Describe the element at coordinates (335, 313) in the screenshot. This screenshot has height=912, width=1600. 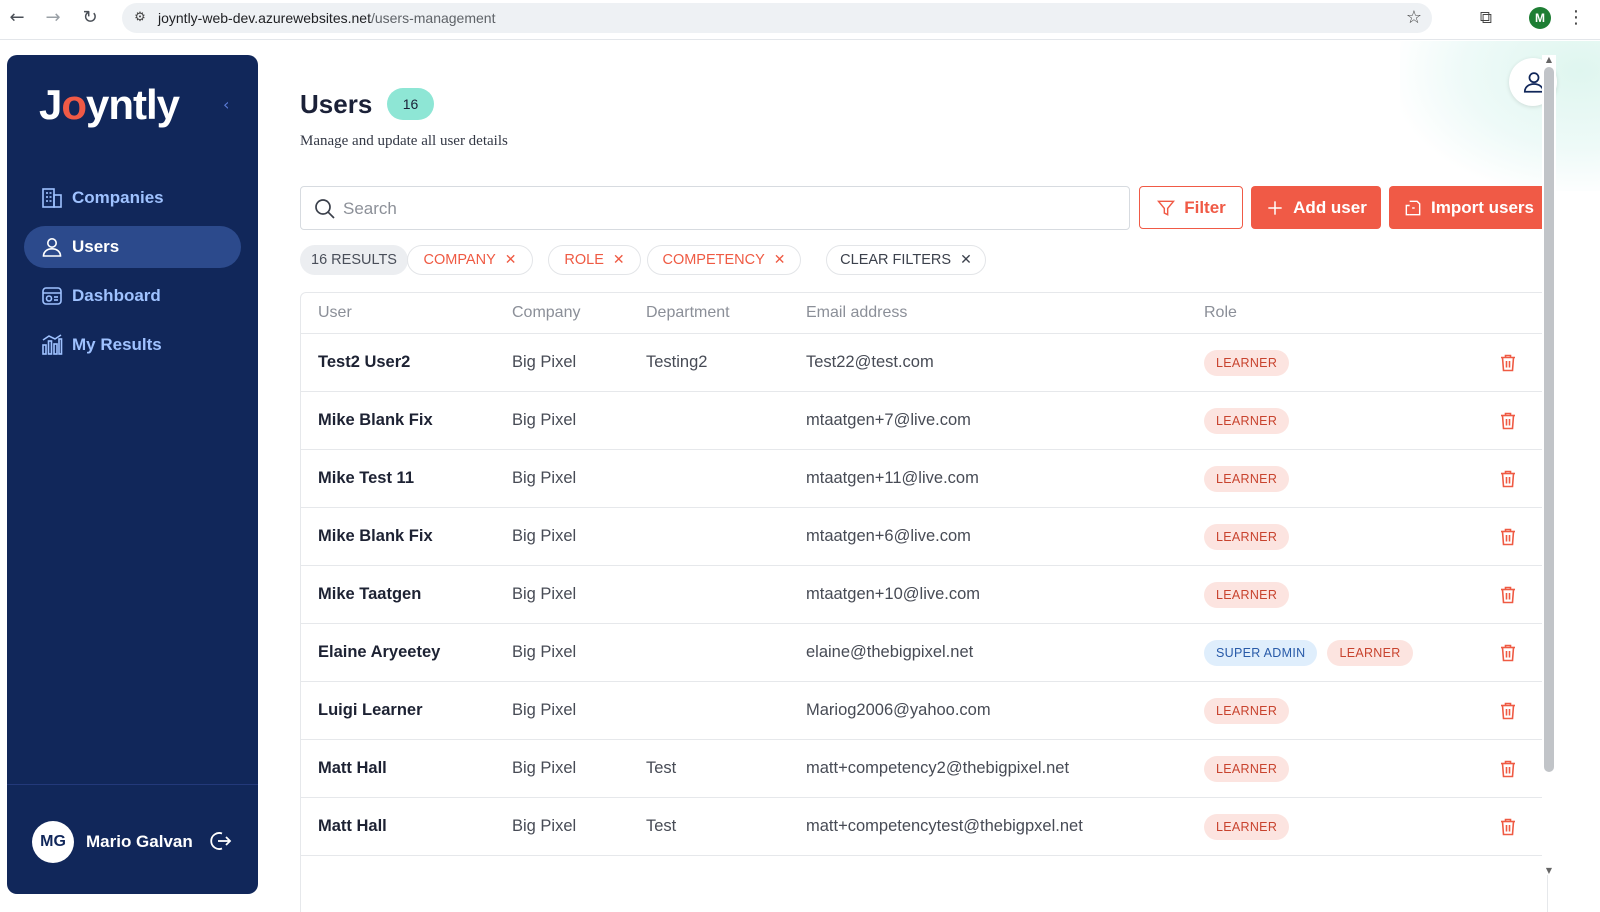
I see `column-header-user: User` at that location.